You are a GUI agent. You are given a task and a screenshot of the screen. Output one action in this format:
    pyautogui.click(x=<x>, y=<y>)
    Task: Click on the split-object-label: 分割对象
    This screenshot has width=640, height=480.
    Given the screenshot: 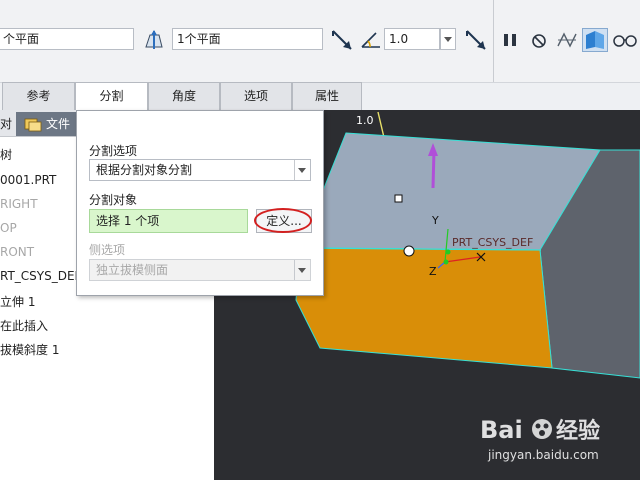 What is the action you would take?
    pyautogui.click(x=113, y=200)
    